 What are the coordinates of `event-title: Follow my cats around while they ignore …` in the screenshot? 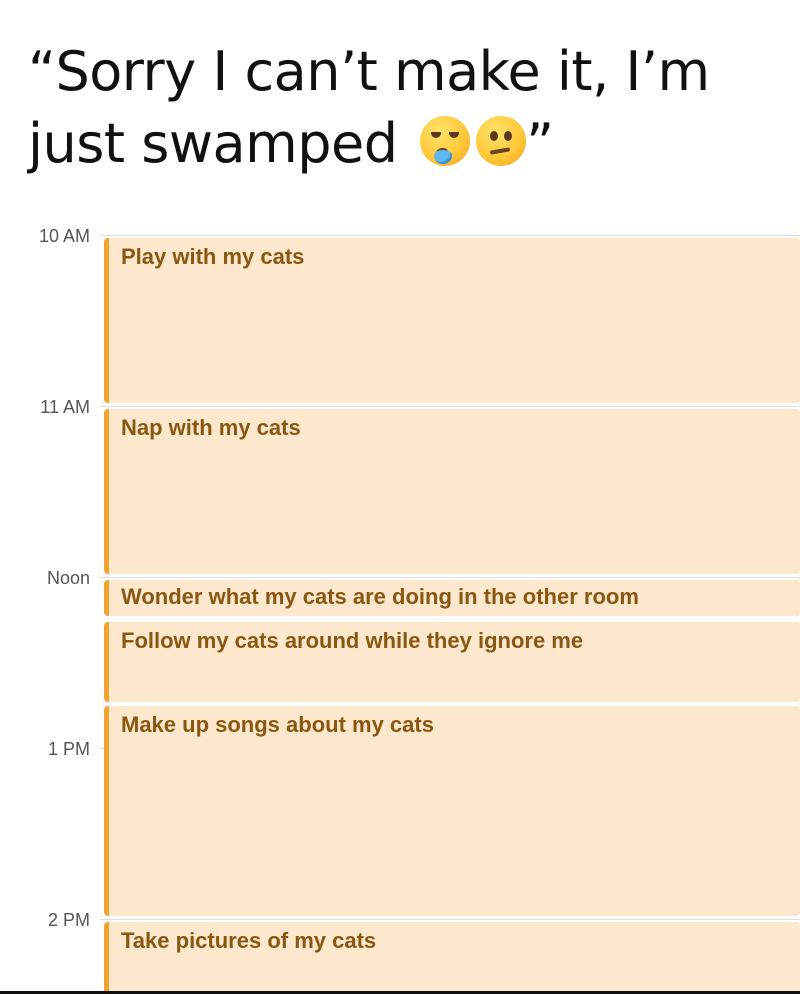 It's located at (352, 640).